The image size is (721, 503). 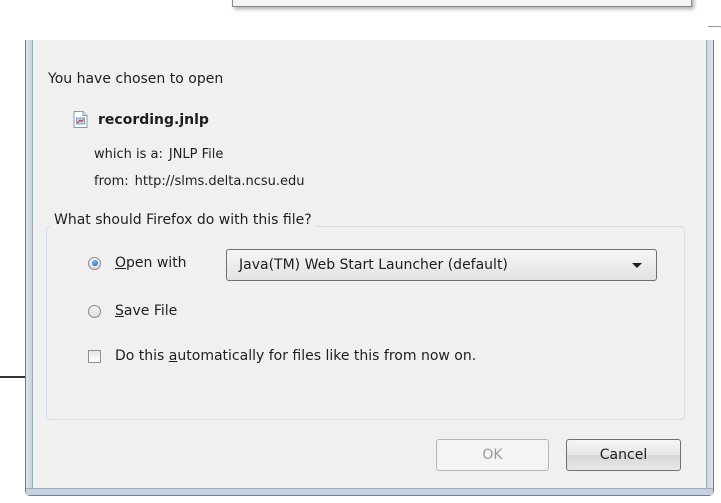 I want to click on dialog-border-bottom, so click(x=369, y=491).